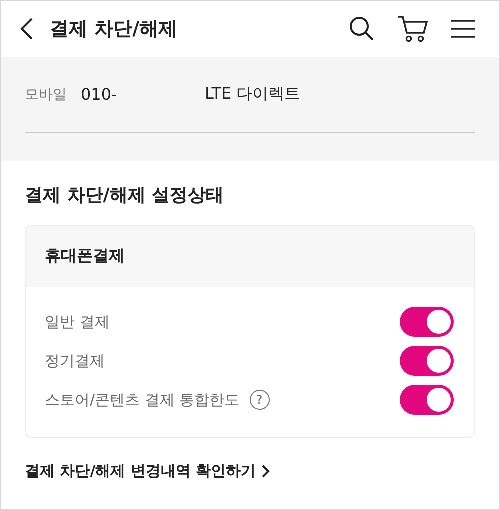 This screenshot has width=500, height=510. I want to click on history-link: 결제 차단/해제 변경내역 확인하기, so click(140, 471).